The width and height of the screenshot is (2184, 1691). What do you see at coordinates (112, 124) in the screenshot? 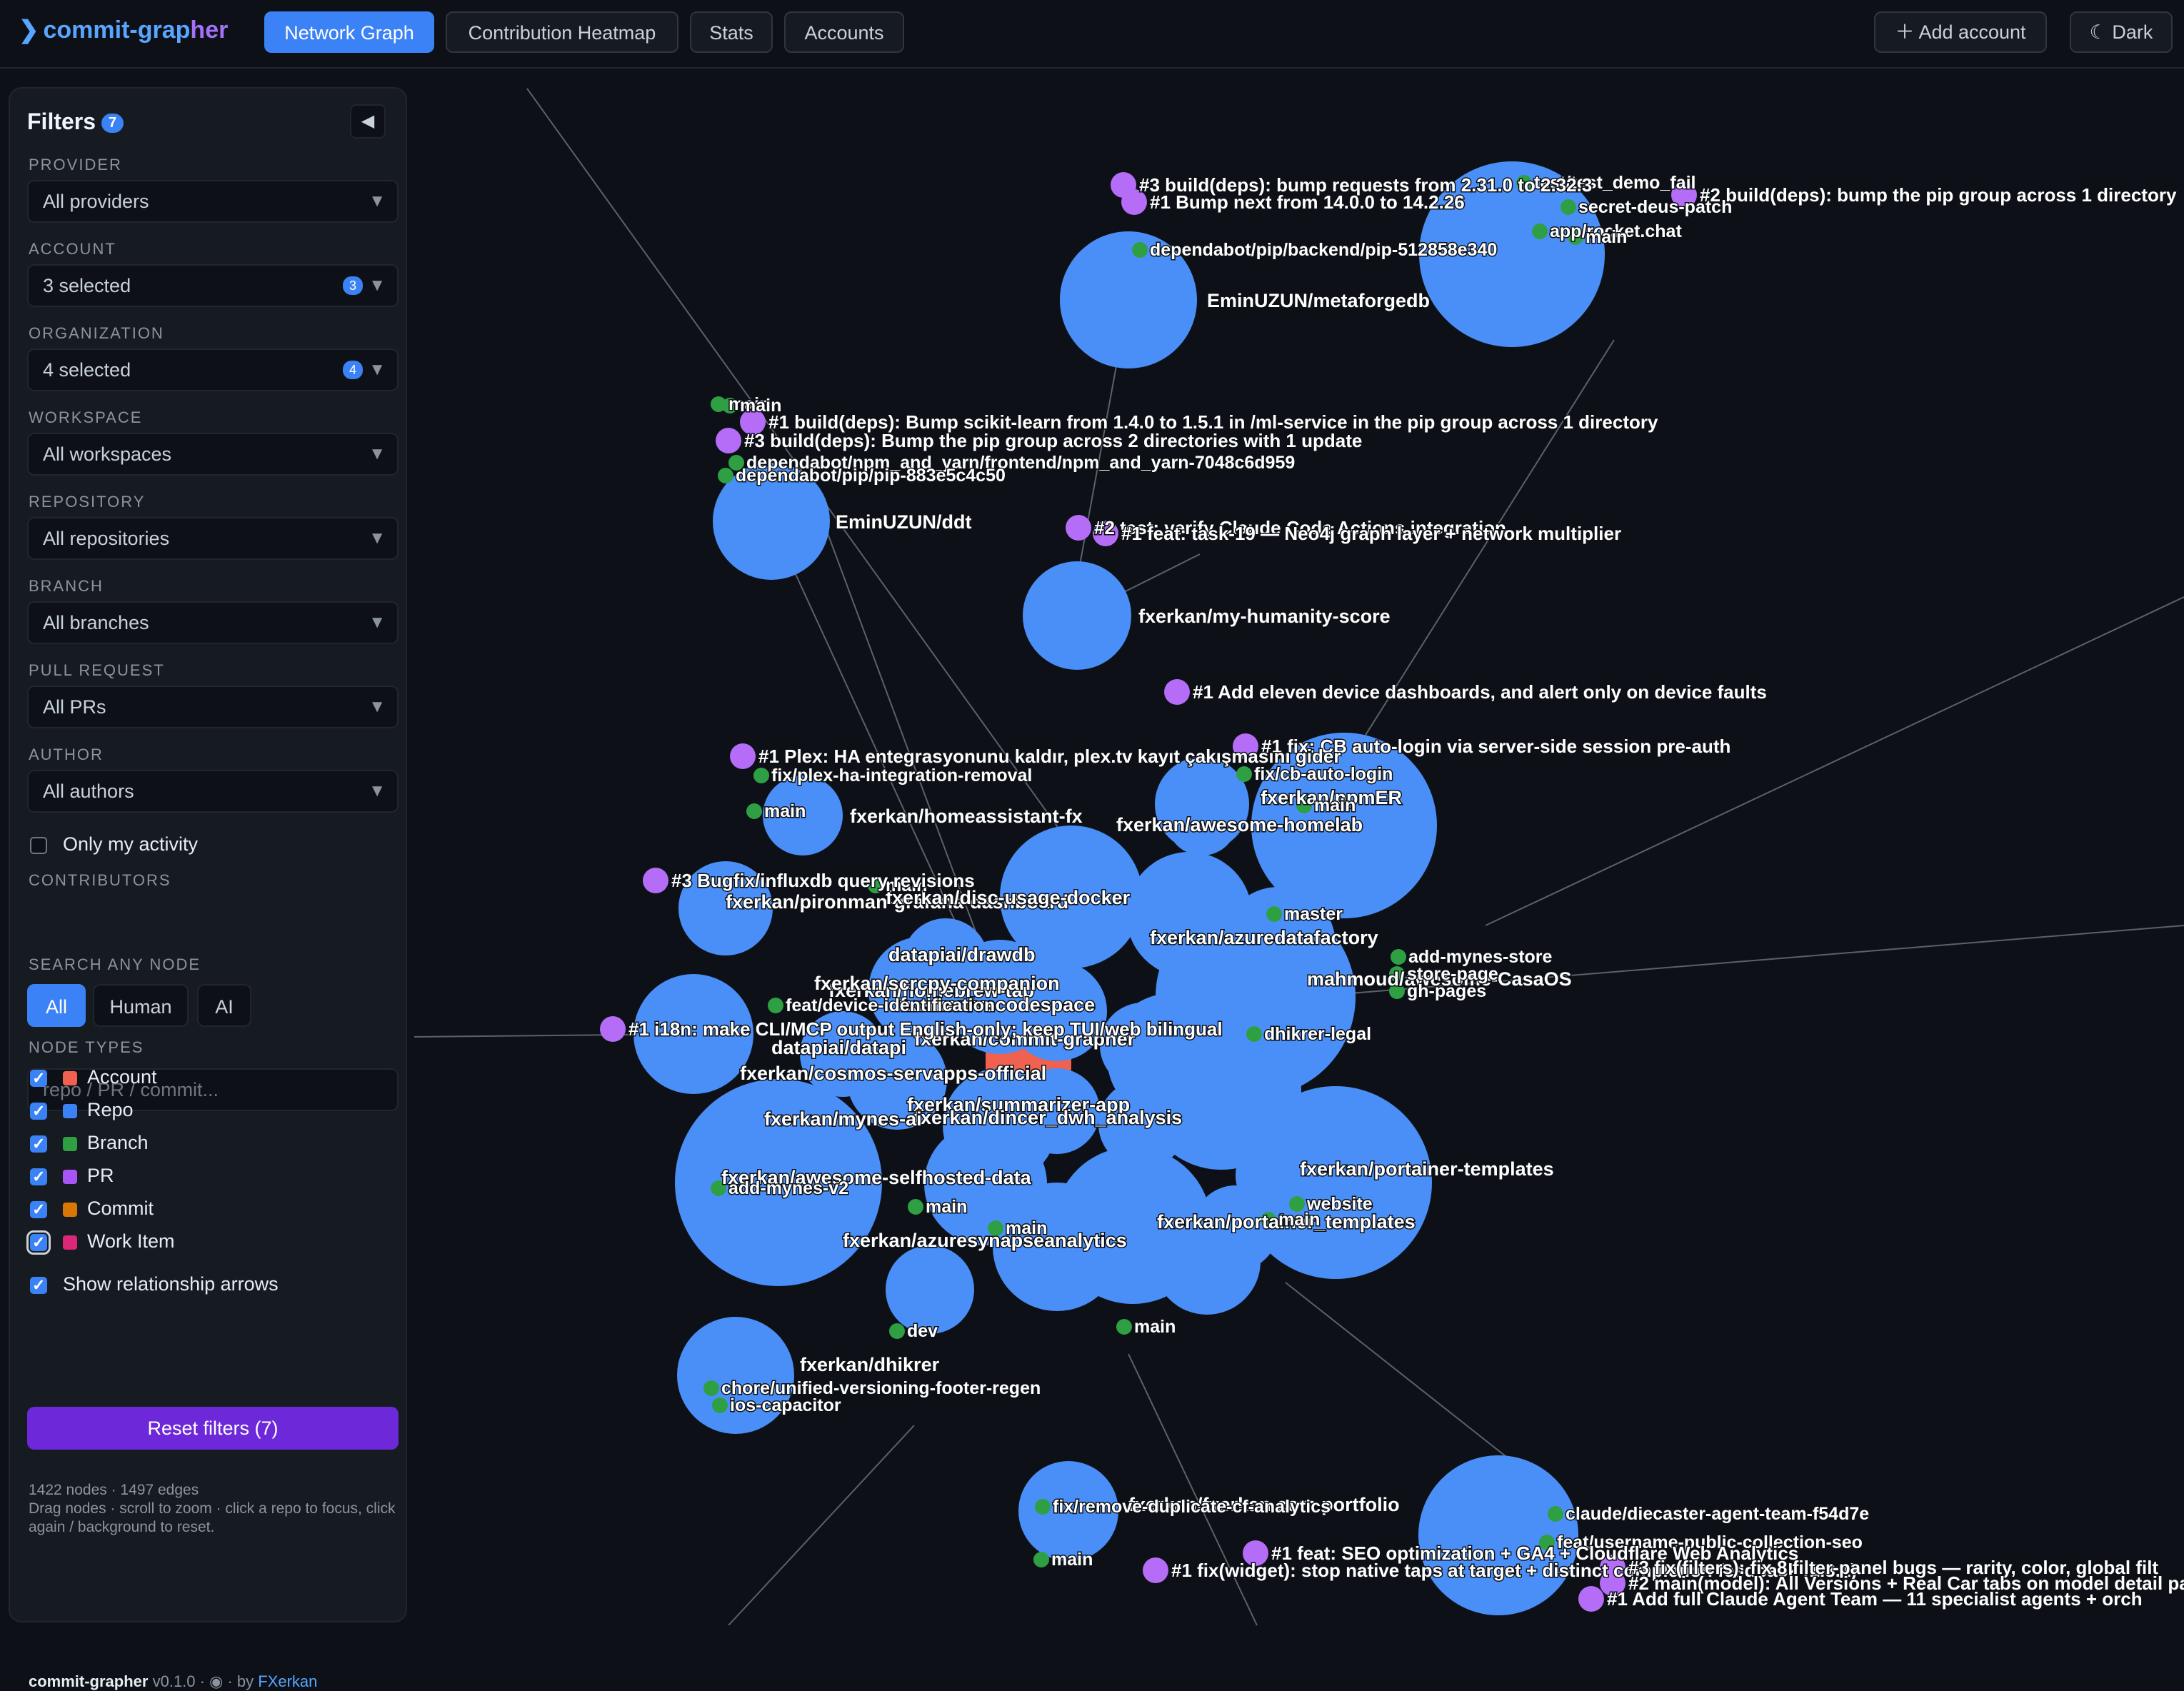
I see `filters-count-badge: 7` at bounding box center [112, 124].